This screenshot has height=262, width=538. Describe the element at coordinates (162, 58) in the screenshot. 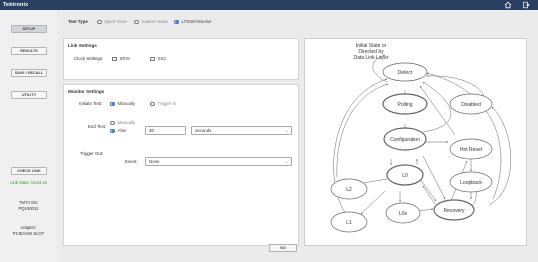

I see `ssc-label: SSC` at that location.